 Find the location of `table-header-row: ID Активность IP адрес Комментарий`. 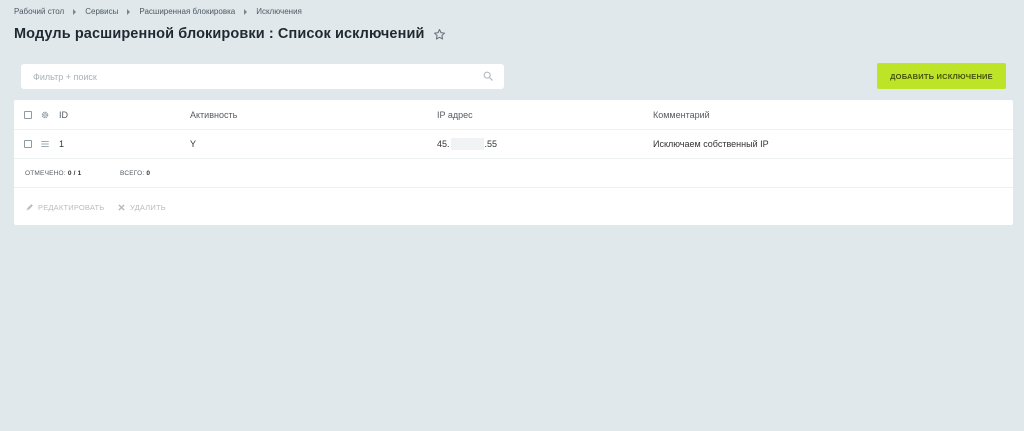

table-header-row: ID Активность IP адрес Комментарий is located at coordinates (513, 115).